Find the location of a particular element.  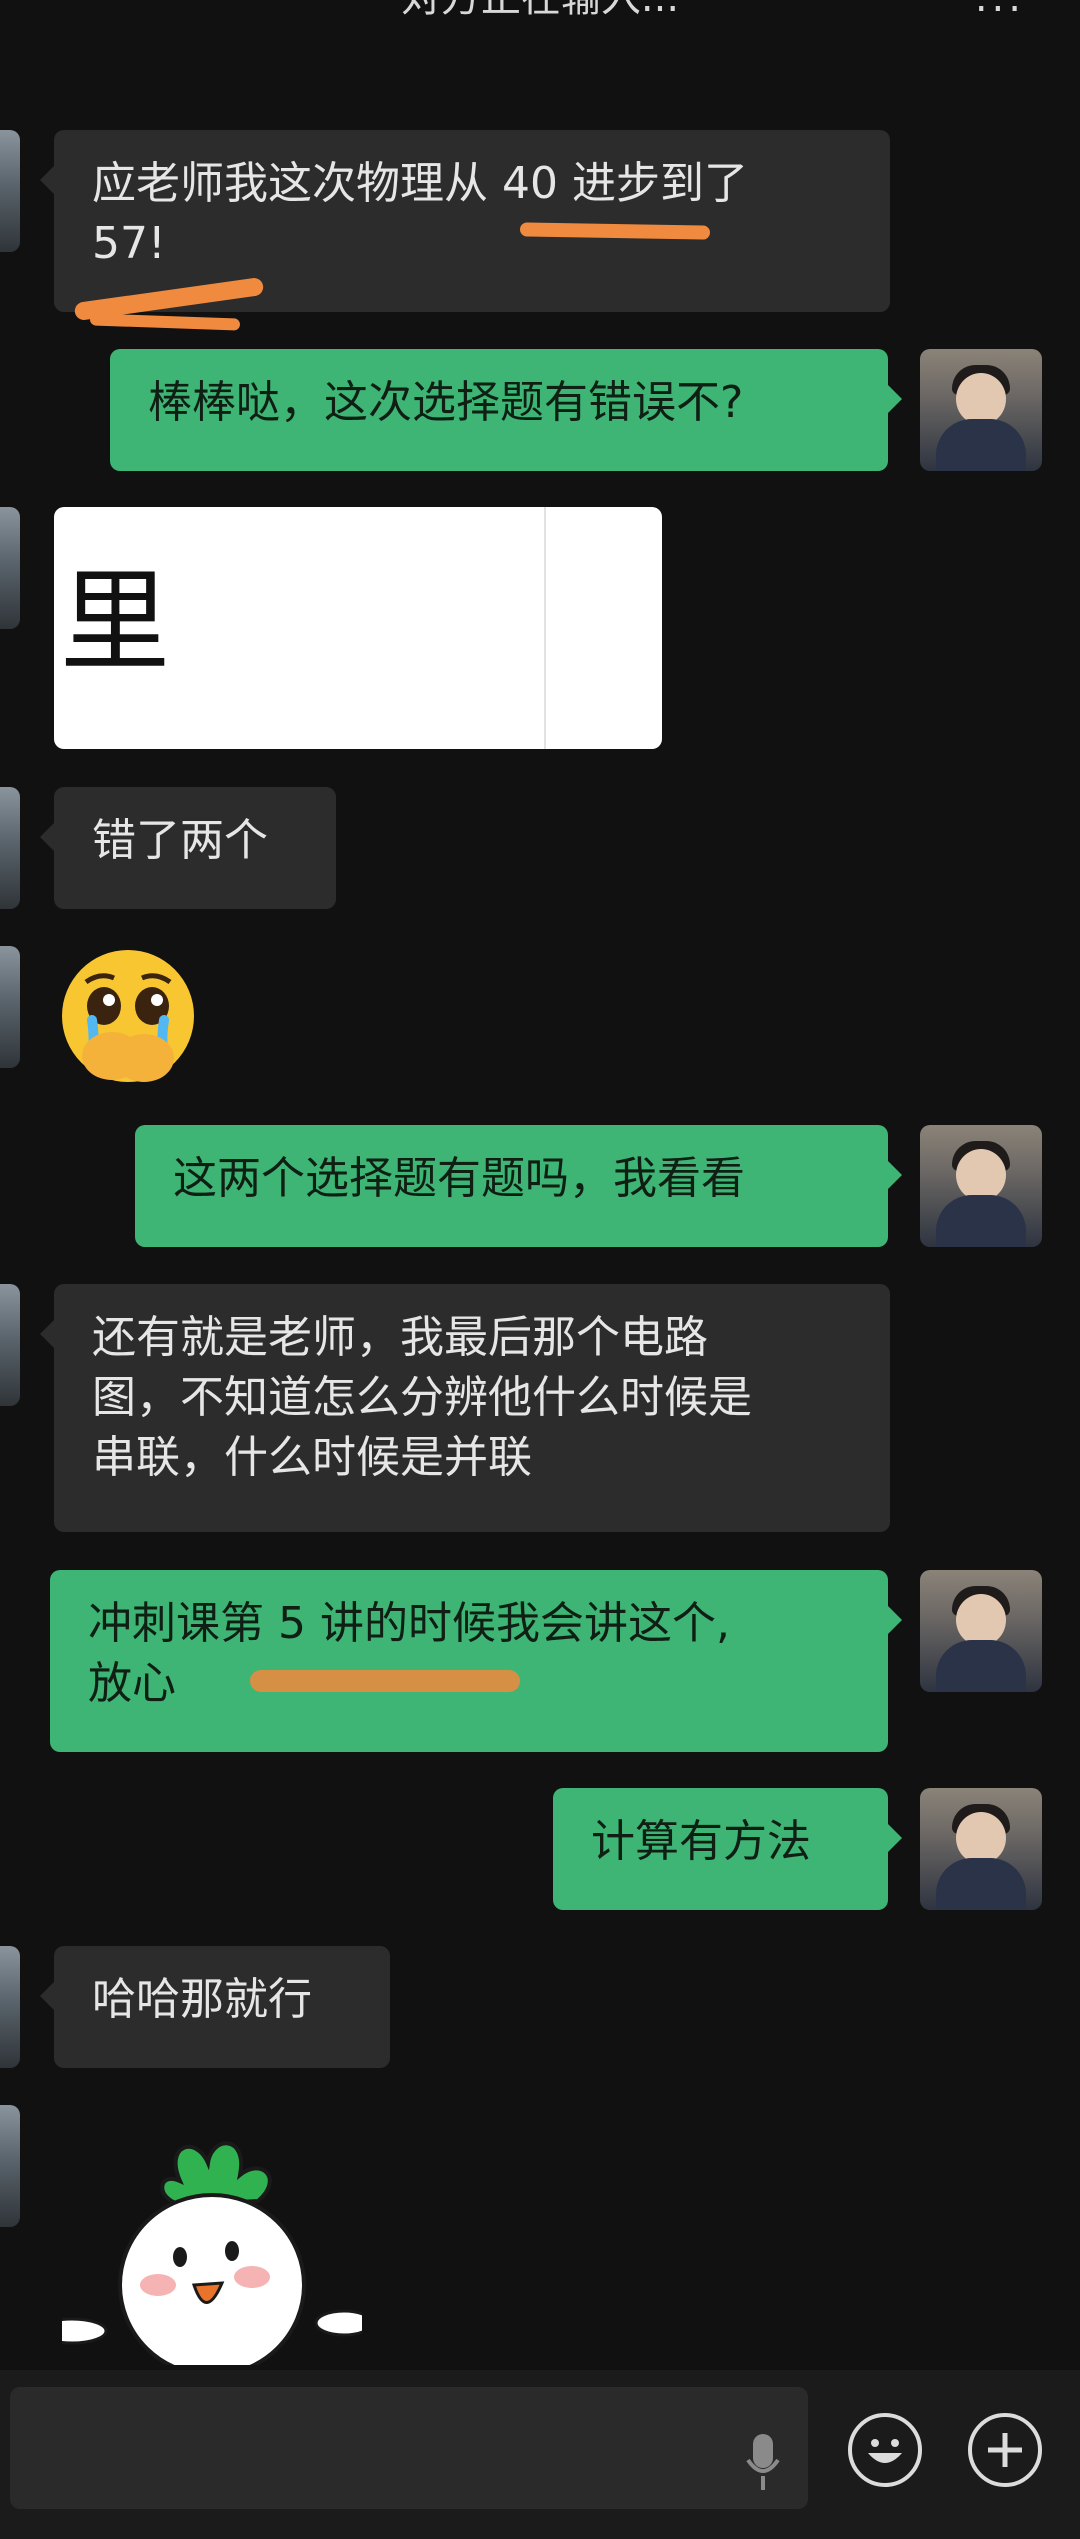

message-bubble-mine: 冲刺课第 5 讲的时候我会讲这个, 放心 is located at coordinates (476, 1661).